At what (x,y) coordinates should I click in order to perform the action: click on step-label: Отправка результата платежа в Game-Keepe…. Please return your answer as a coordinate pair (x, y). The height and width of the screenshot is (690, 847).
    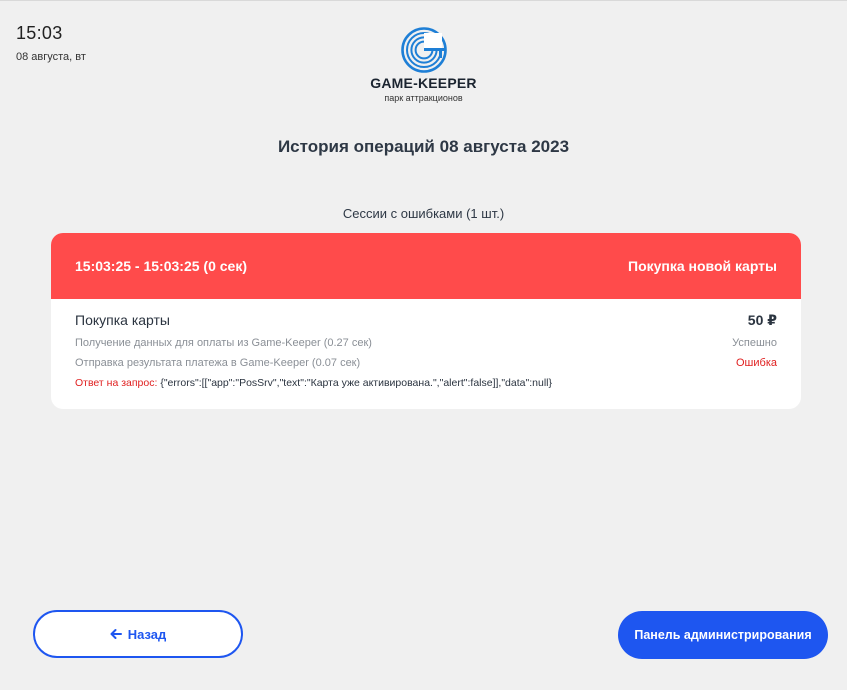
    Looking at the image, I should click on (218, 363).